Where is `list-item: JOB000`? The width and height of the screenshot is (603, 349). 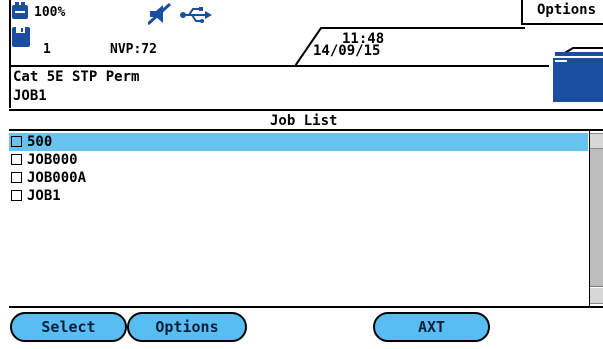
list-item: JOB000 is located at coordinates (298, 160).